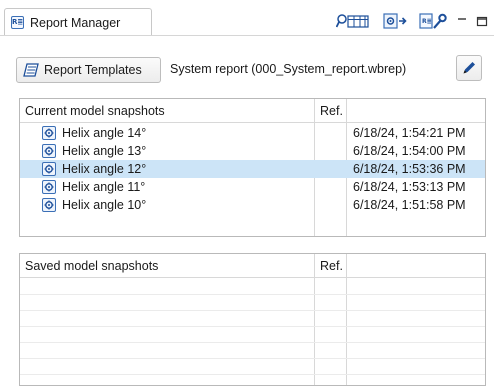  Describe the element at coordinates (433, 21) in the screenshot. I see `report-tools-icon: R≣` at that location.